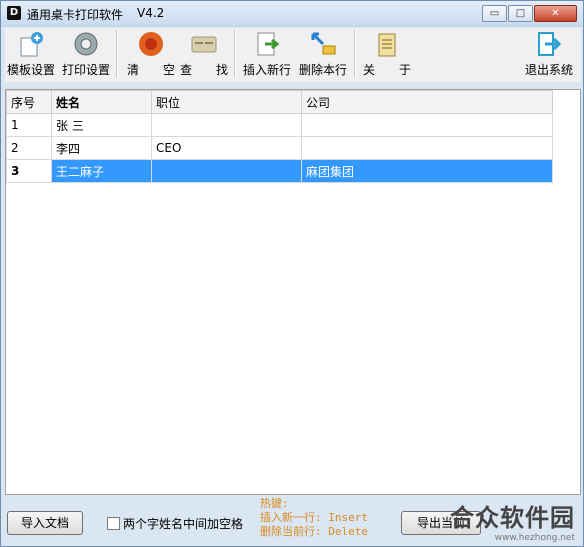  Describe the element at coordinates (314, 517) in the screenshot. I see `hotkey-hint: 热键: 插入新一行: Insert 删除当前行: Delete` at that location.